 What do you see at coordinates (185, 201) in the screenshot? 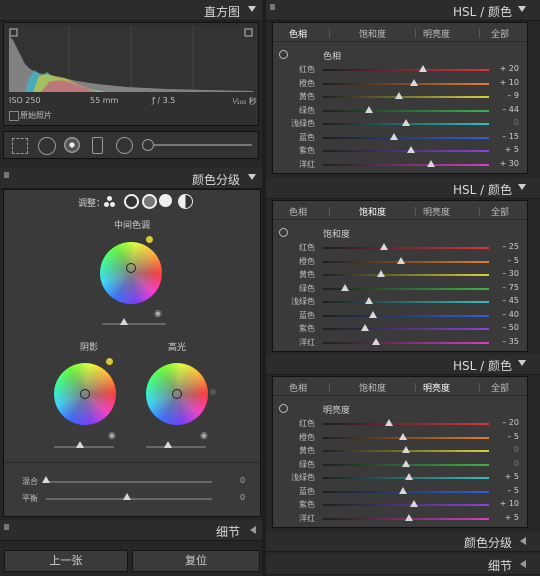
I see `global-mode-icon` at bounding box center [185, 201].